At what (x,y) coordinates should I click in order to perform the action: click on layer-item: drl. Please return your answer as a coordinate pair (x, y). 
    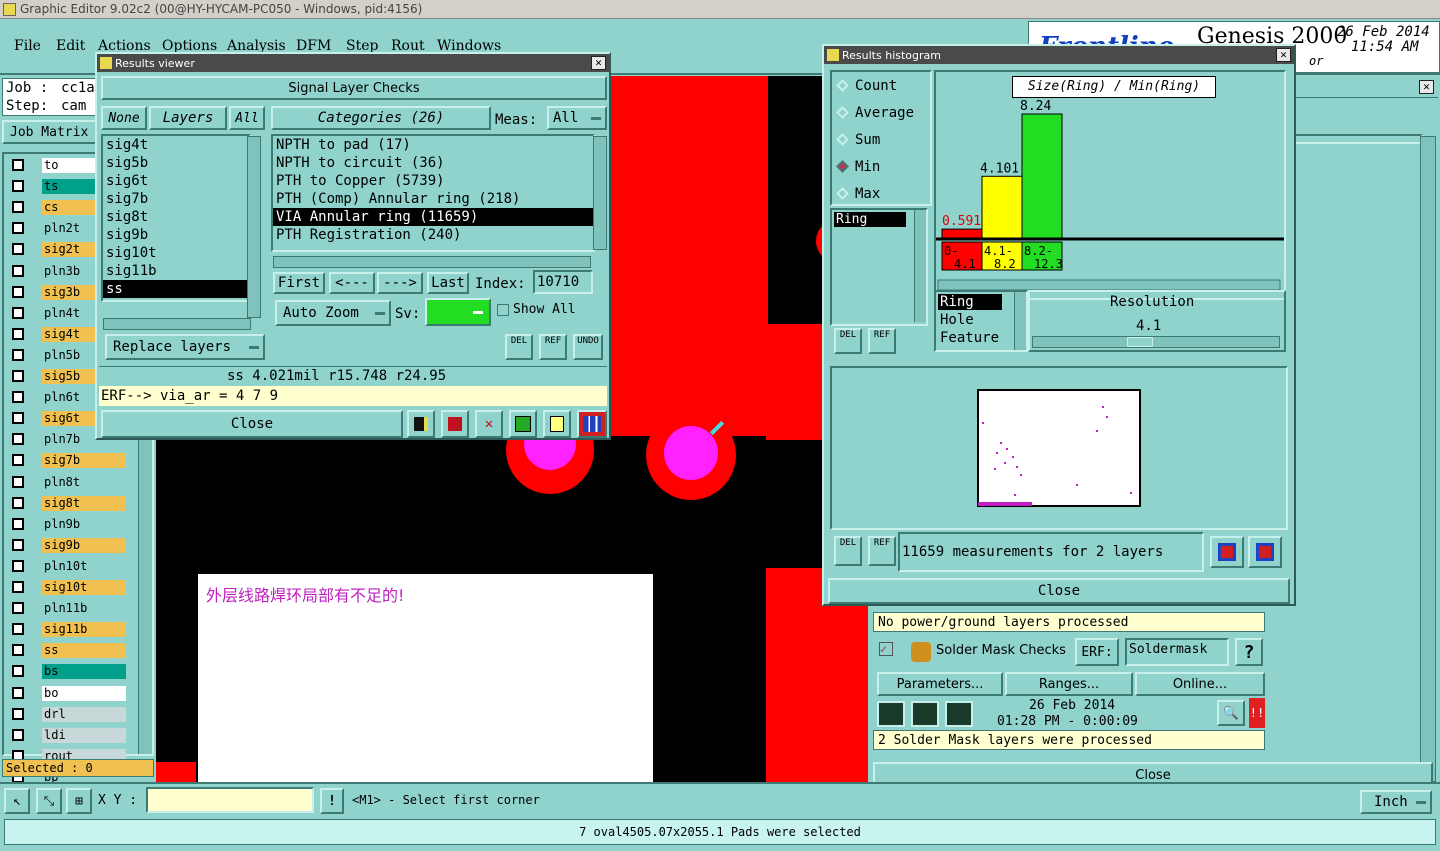
    Looking at the image, I should click on (69, 714).